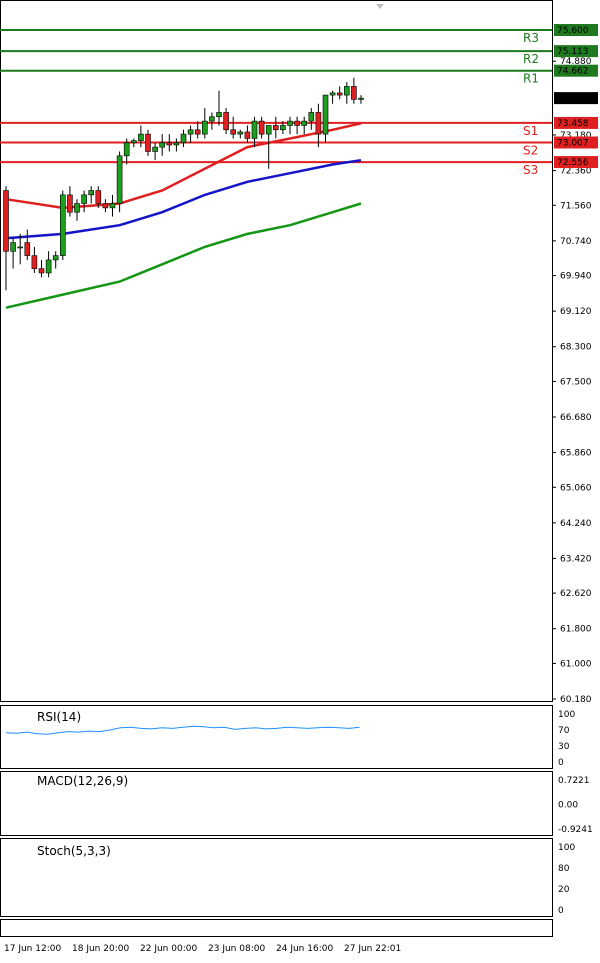 This screenshot has width=600, height=963. I want to click on level-name-s3: S3, so click(530, 170).